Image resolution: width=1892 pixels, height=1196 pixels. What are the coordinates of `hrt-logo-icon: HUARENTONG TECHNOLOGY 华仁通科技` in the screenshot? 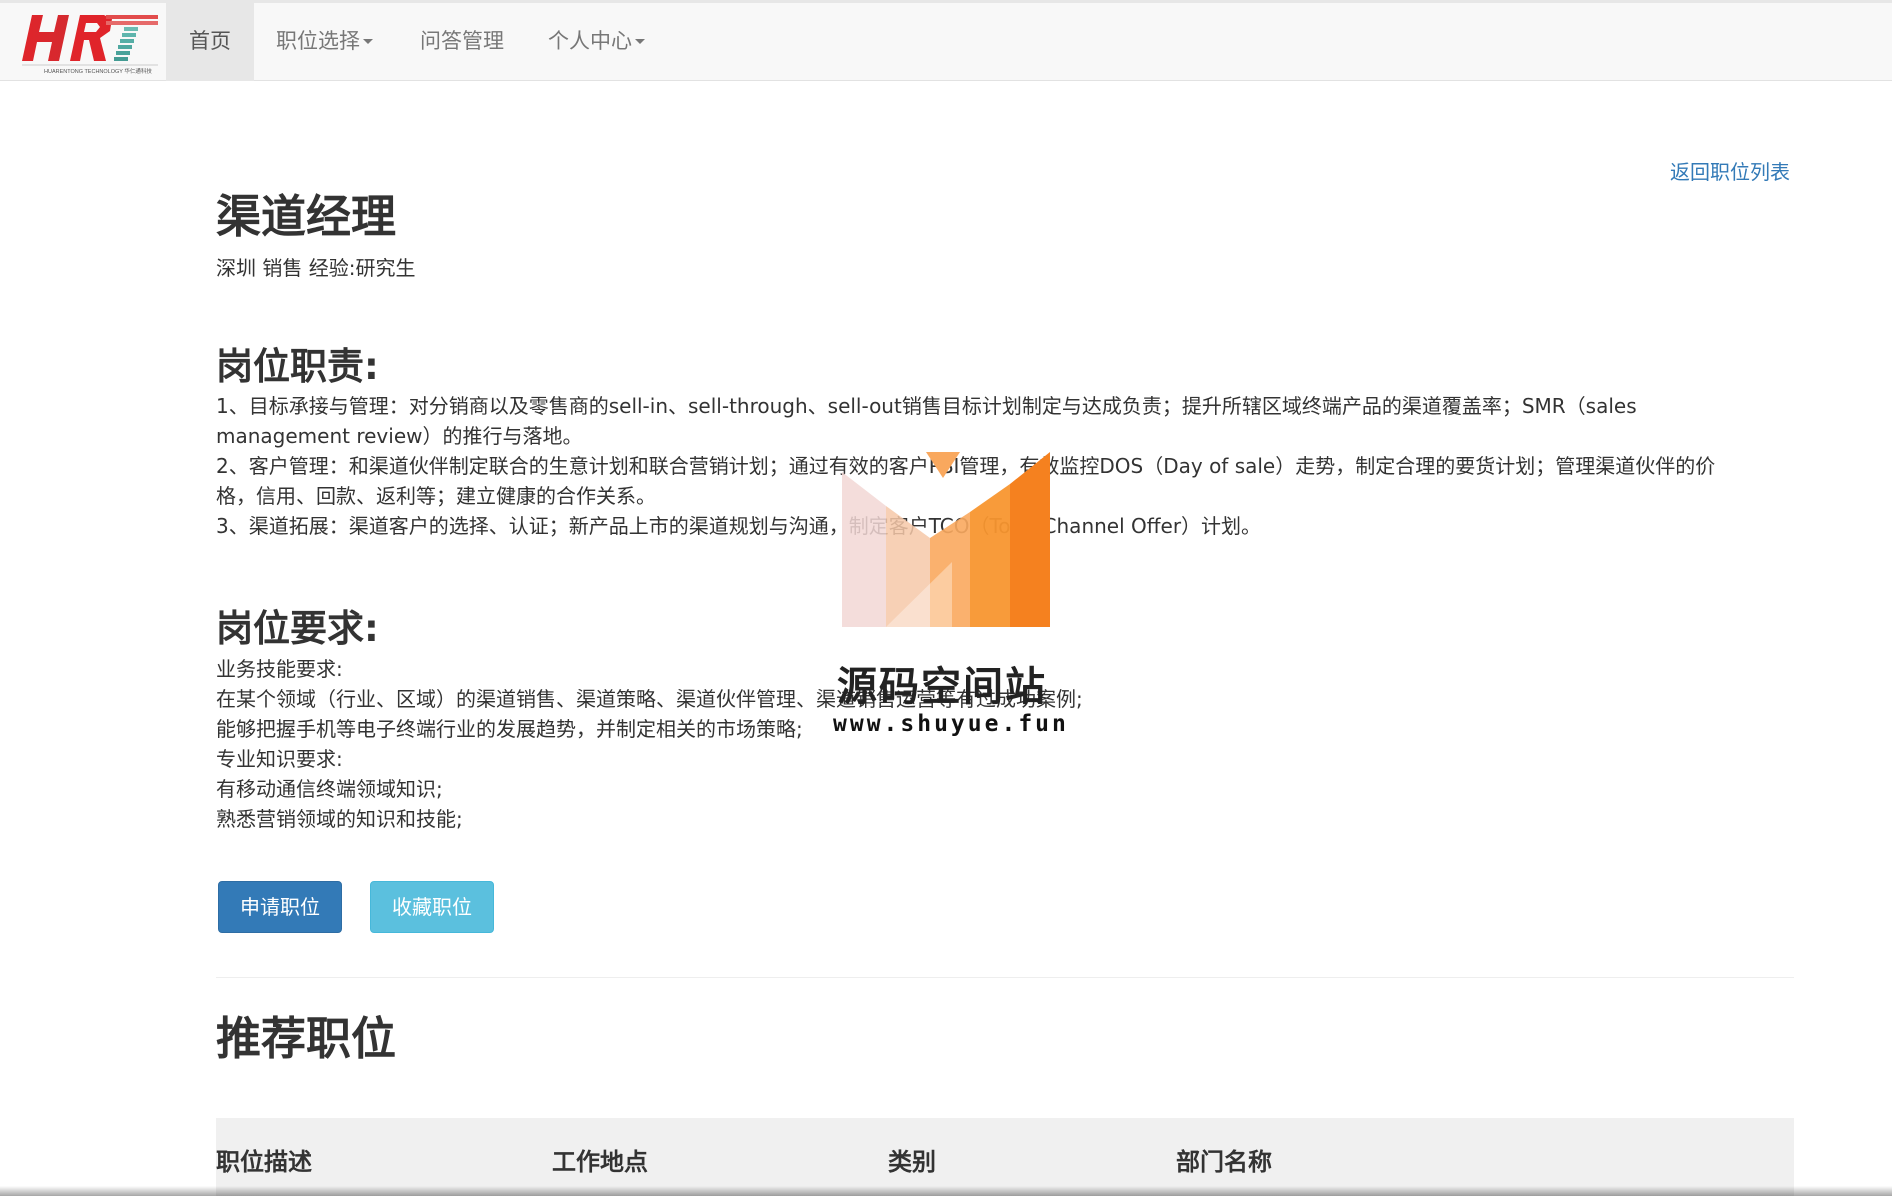 It's located at (90, 45).